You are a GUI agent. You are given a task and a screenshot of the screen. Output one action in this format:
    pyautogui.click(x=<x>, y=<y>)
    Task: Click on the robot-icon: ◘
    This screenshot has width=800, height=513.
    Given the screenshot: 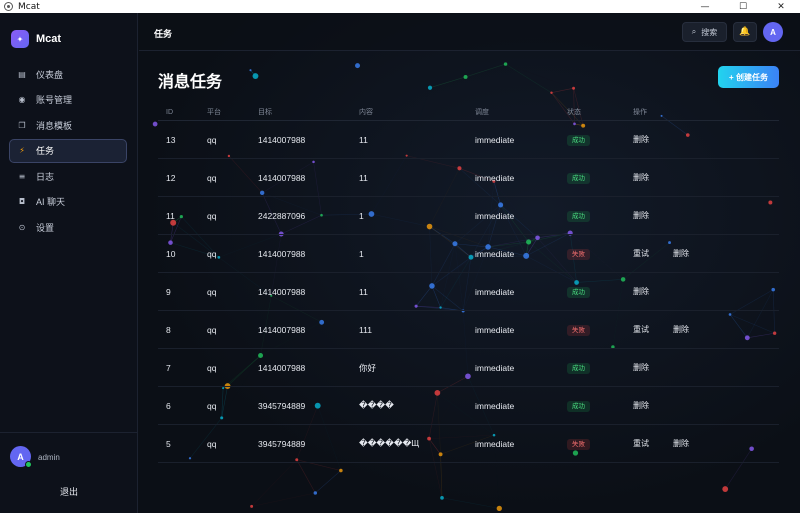 What is the action you would take?
    pyautogui.click(x=22, y=201)
    